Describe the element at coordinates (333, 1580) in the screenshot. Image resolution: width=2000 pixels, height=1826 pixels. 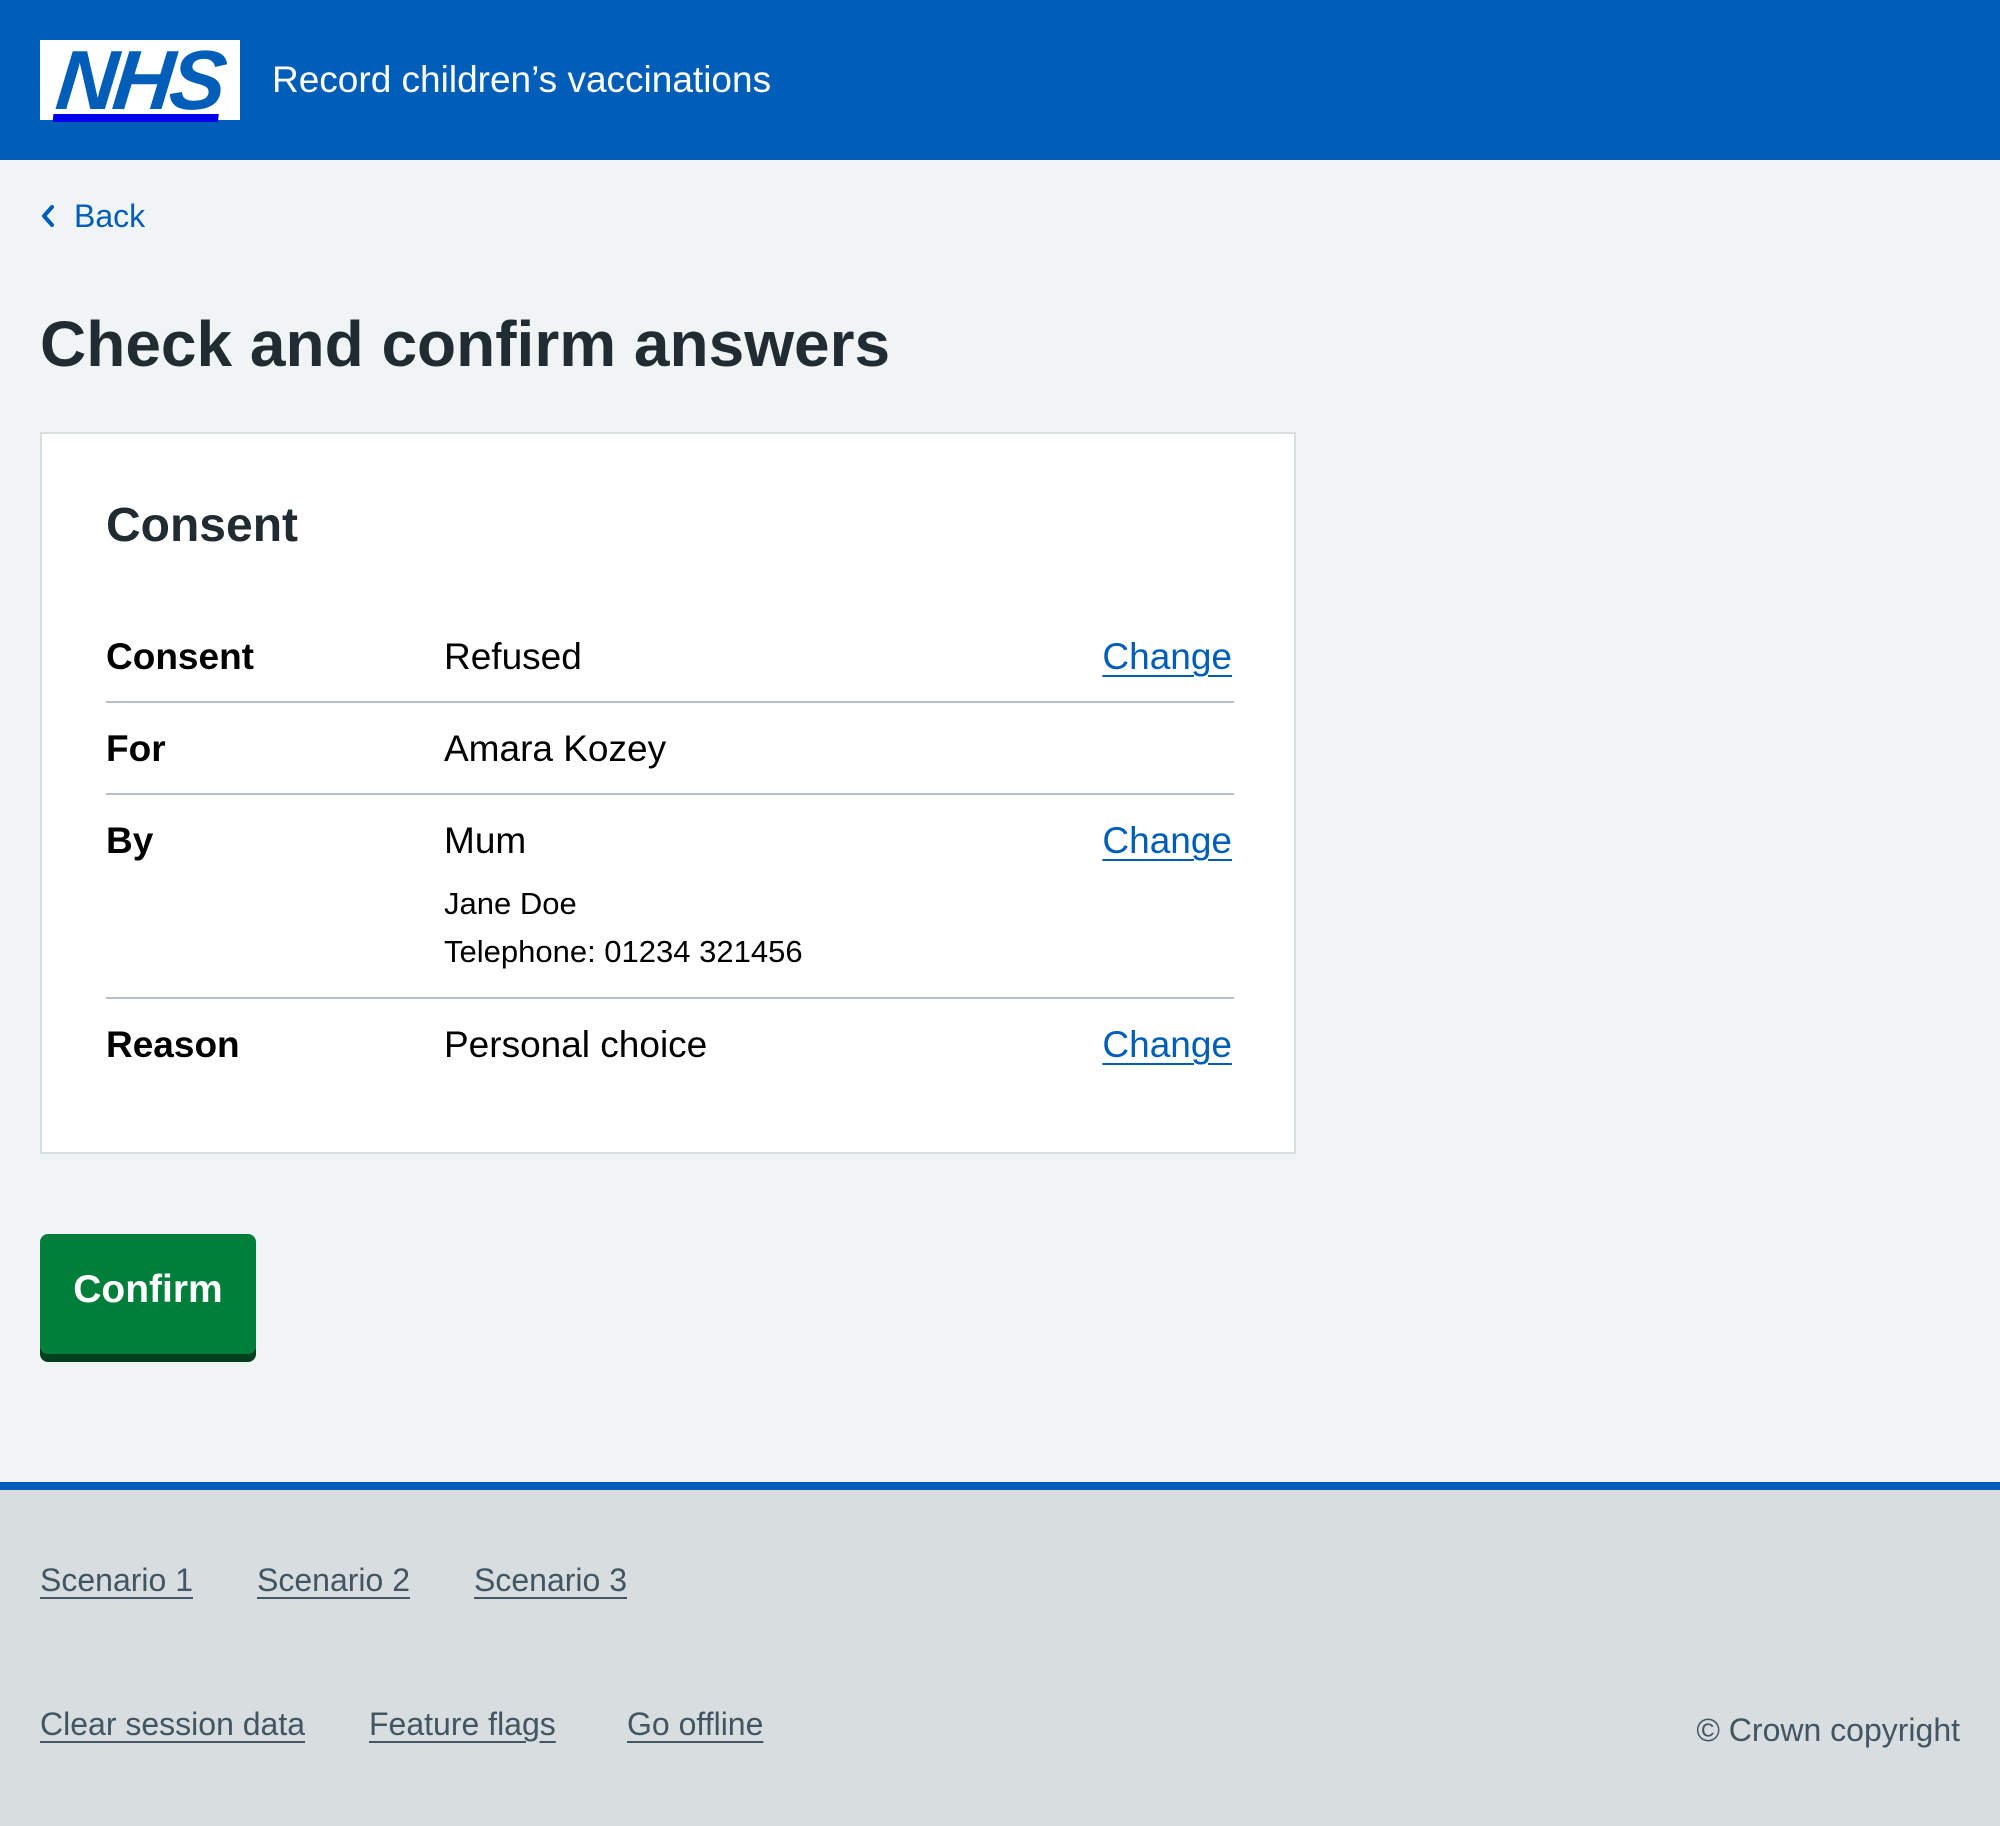
I see `footer-link-scenario-2: Scenario 2` at that location.